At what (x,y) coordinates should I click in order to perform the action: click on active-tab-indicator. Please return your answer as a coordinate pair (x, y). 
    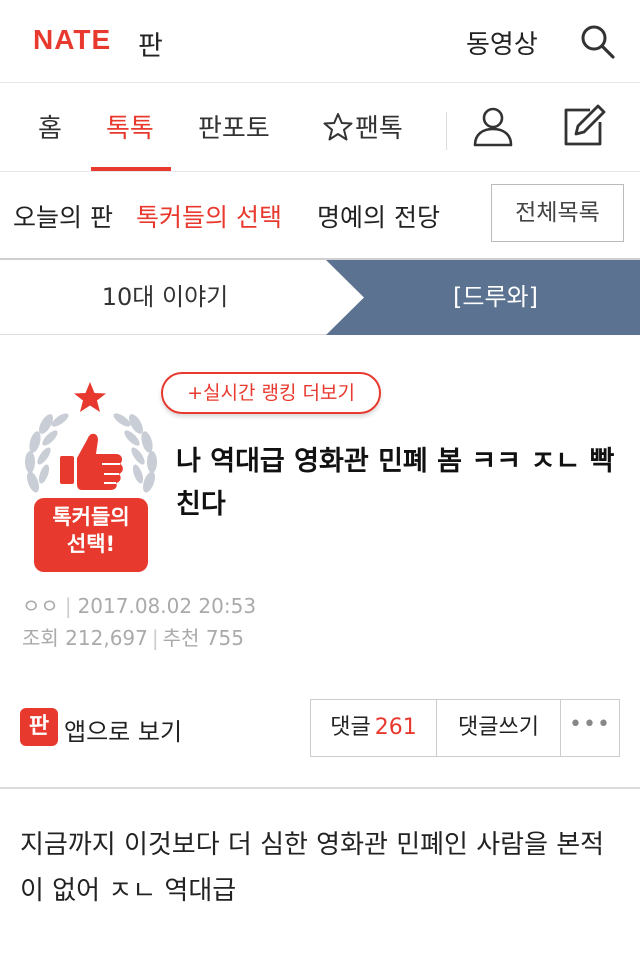
    Looking at the image, I should click on (131, 169).